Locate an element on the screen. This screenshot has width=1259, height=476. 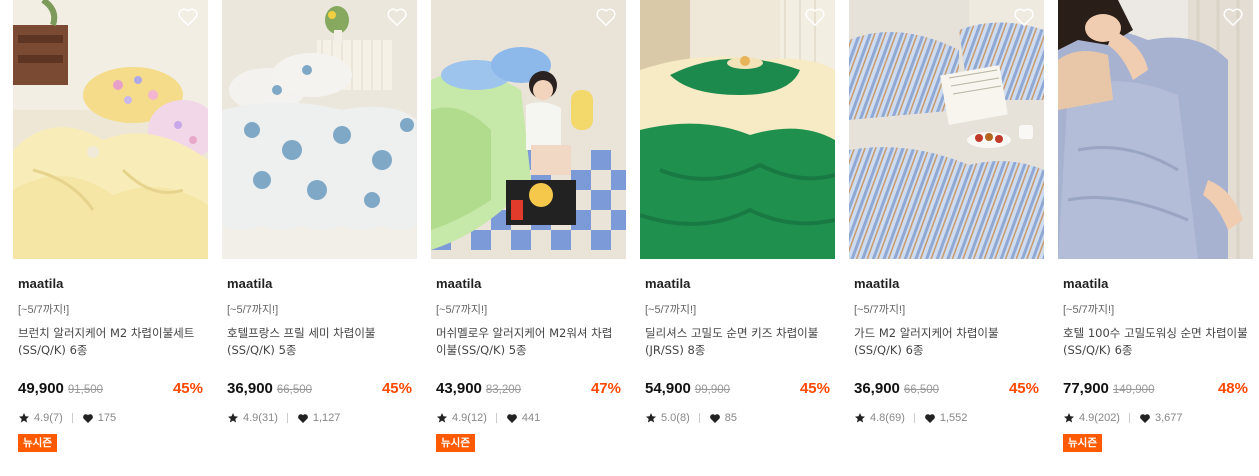
product-stats: 4.9(202) 3,677 is located at coordinates (1158, 418).